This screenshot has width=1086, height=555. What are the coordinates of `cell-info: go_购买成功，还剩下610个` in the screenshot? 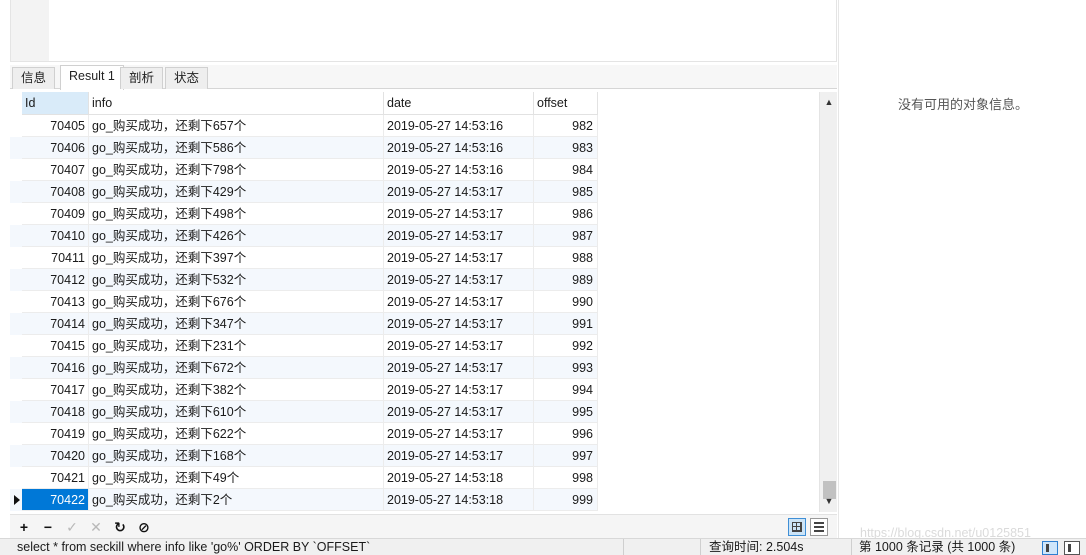 It's located at (236, 412).